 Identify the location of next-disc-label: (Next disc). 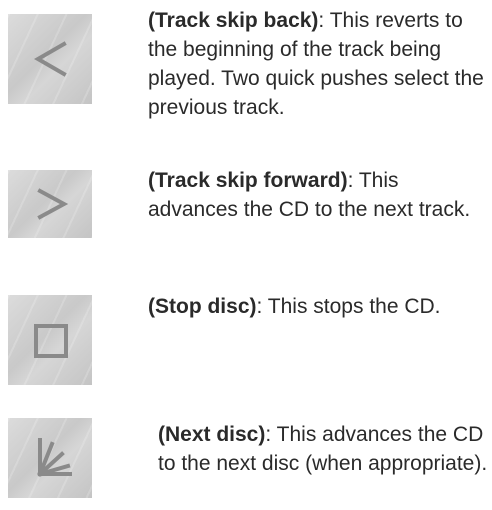
(212, 434).